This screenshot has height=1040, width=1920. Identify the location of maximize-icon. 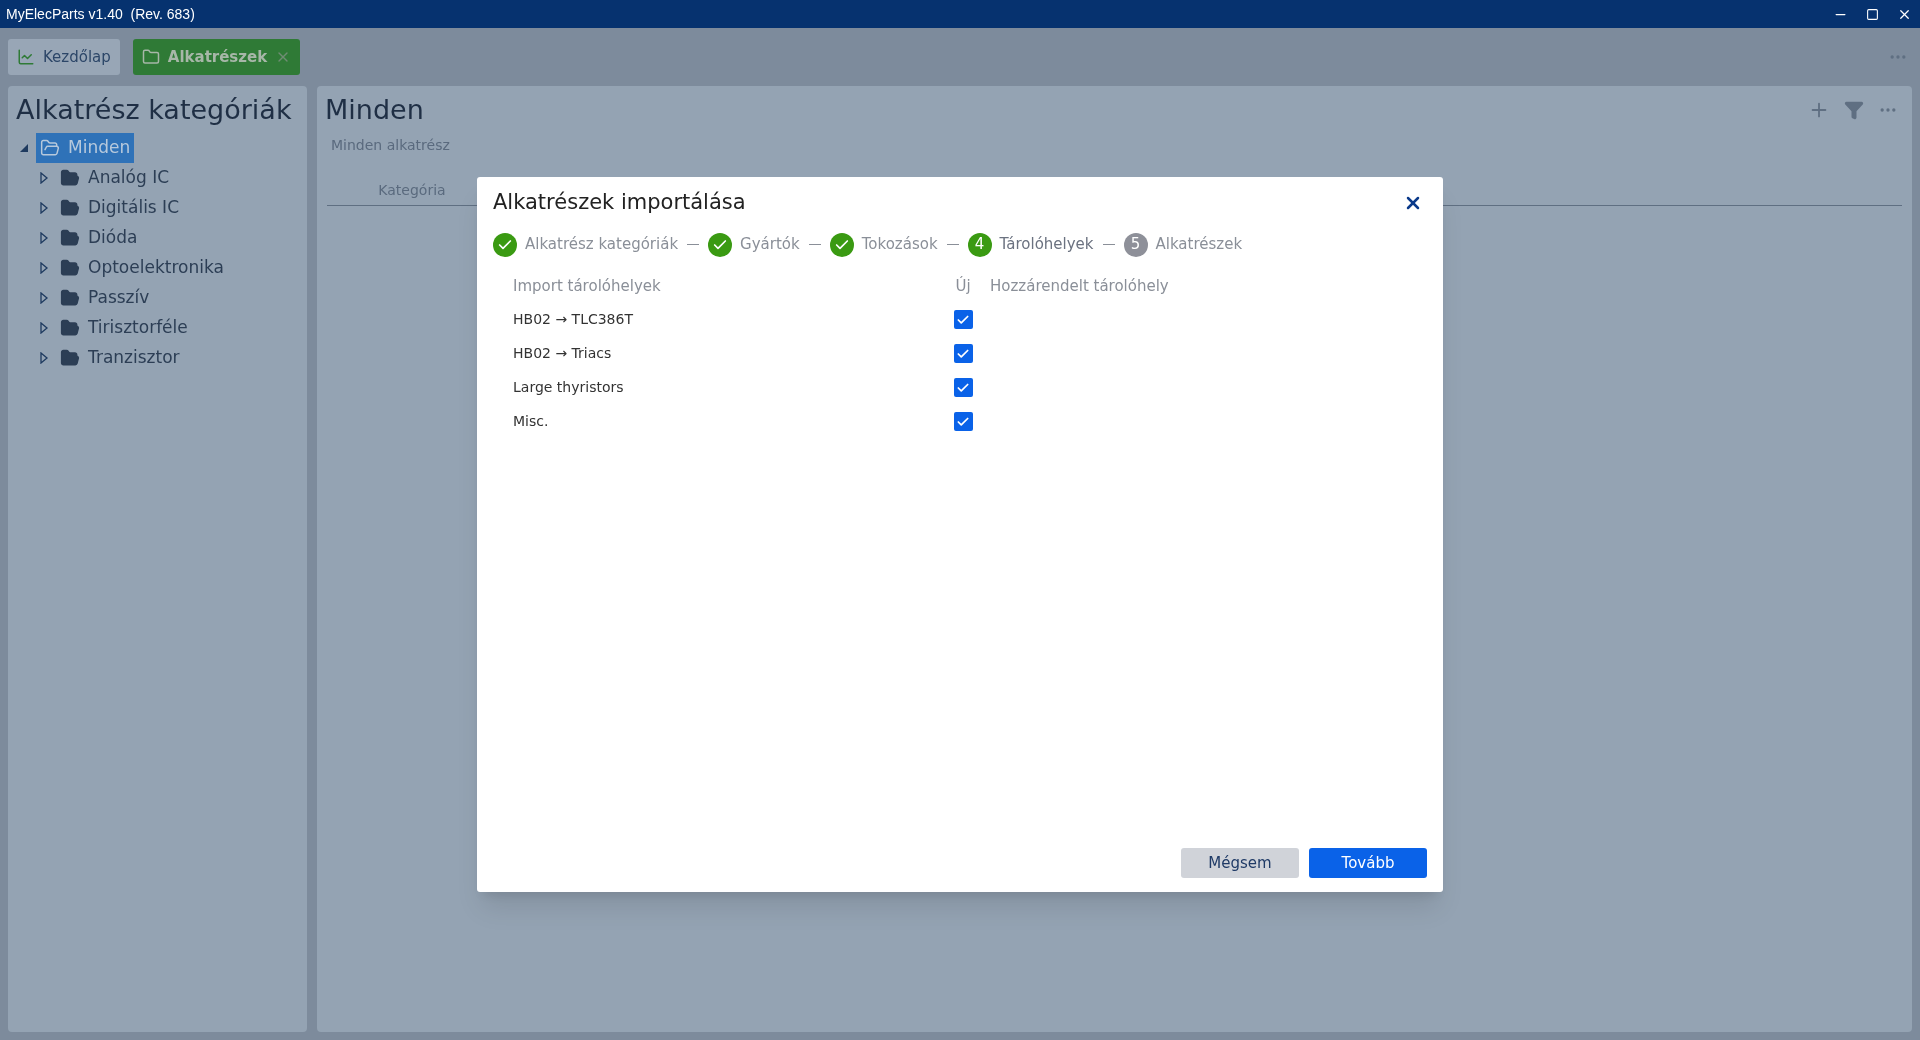
(1872, 14).